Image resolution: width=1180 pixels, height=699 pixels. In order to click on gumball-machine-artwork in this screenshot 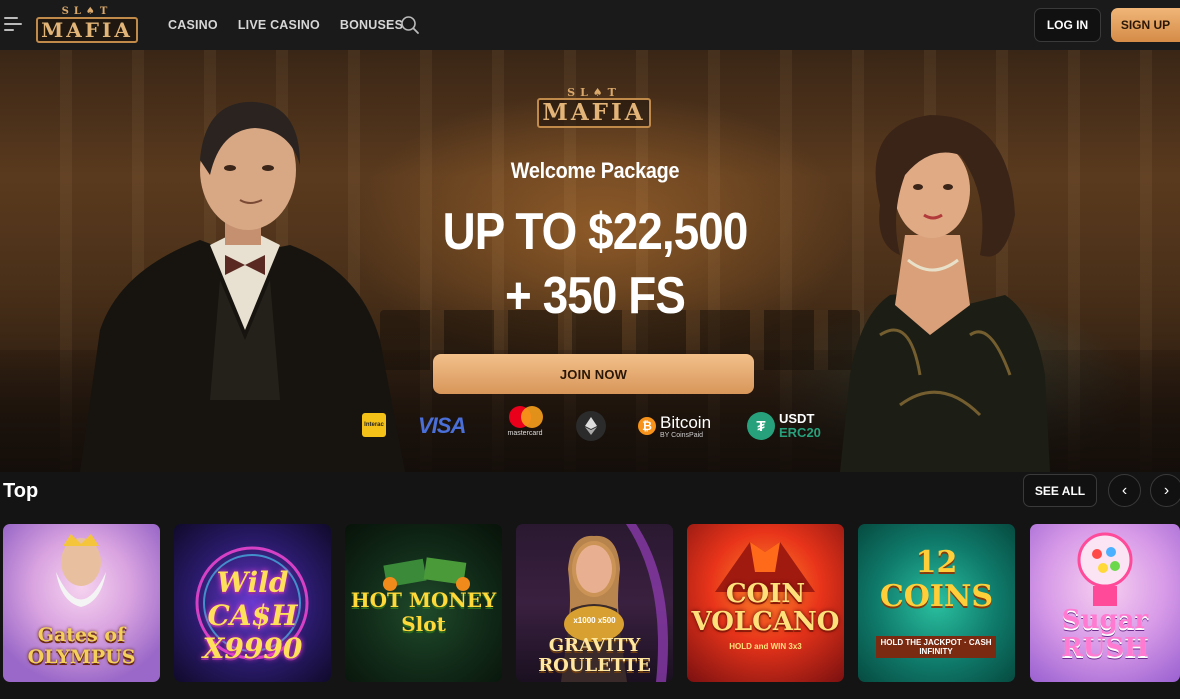, I will do `click(1105, 569)`.